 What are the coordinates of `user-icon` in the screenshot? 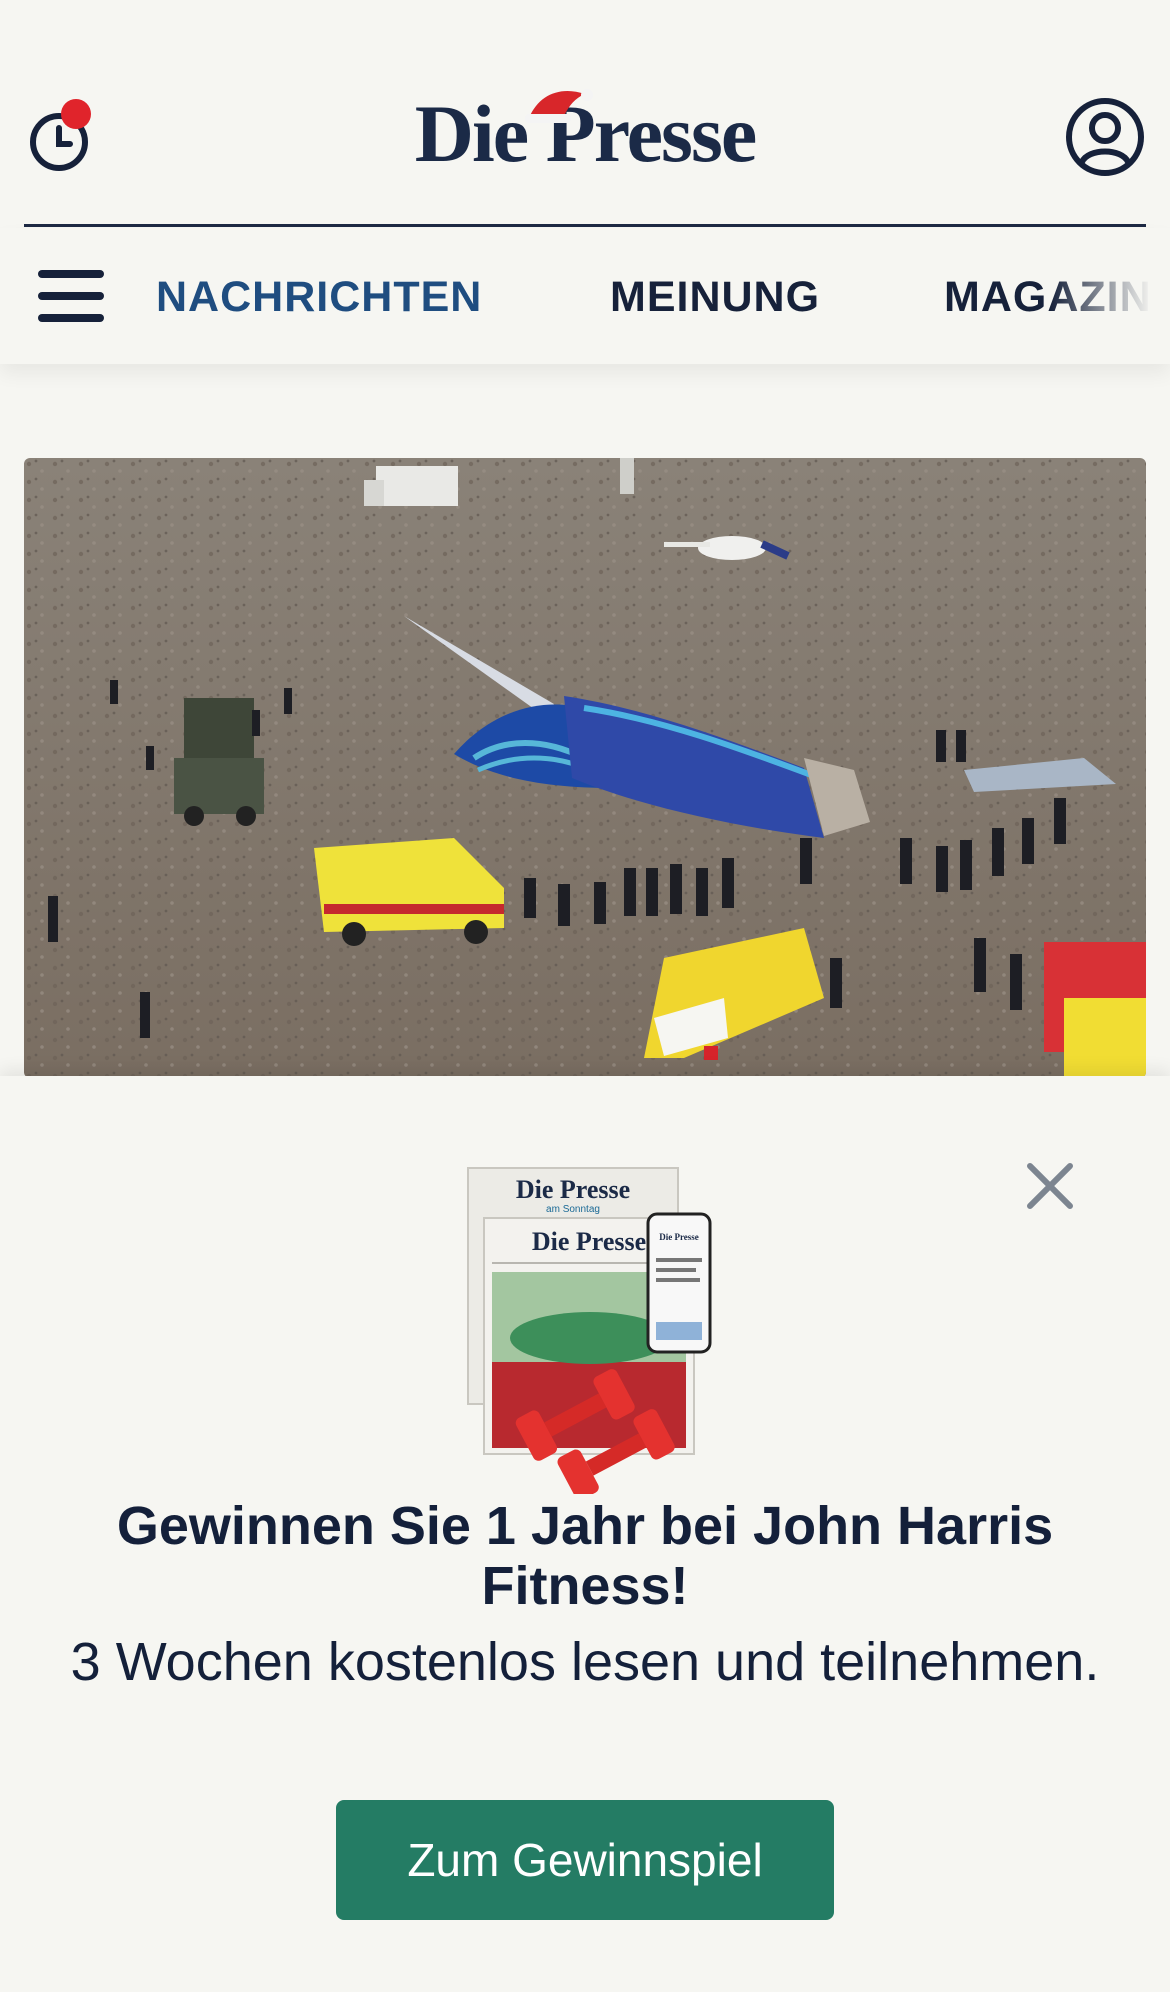 It's located at (1105, 137).